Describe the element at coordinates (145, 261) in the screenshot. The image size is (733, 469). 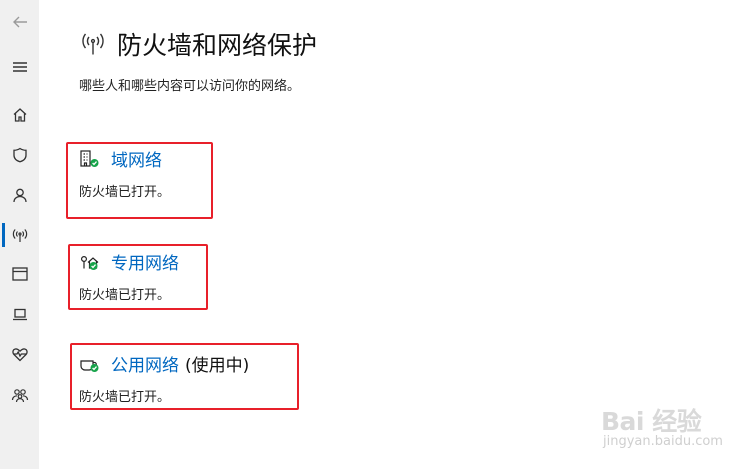
I see `private-network-link: 专用网络` at that location.